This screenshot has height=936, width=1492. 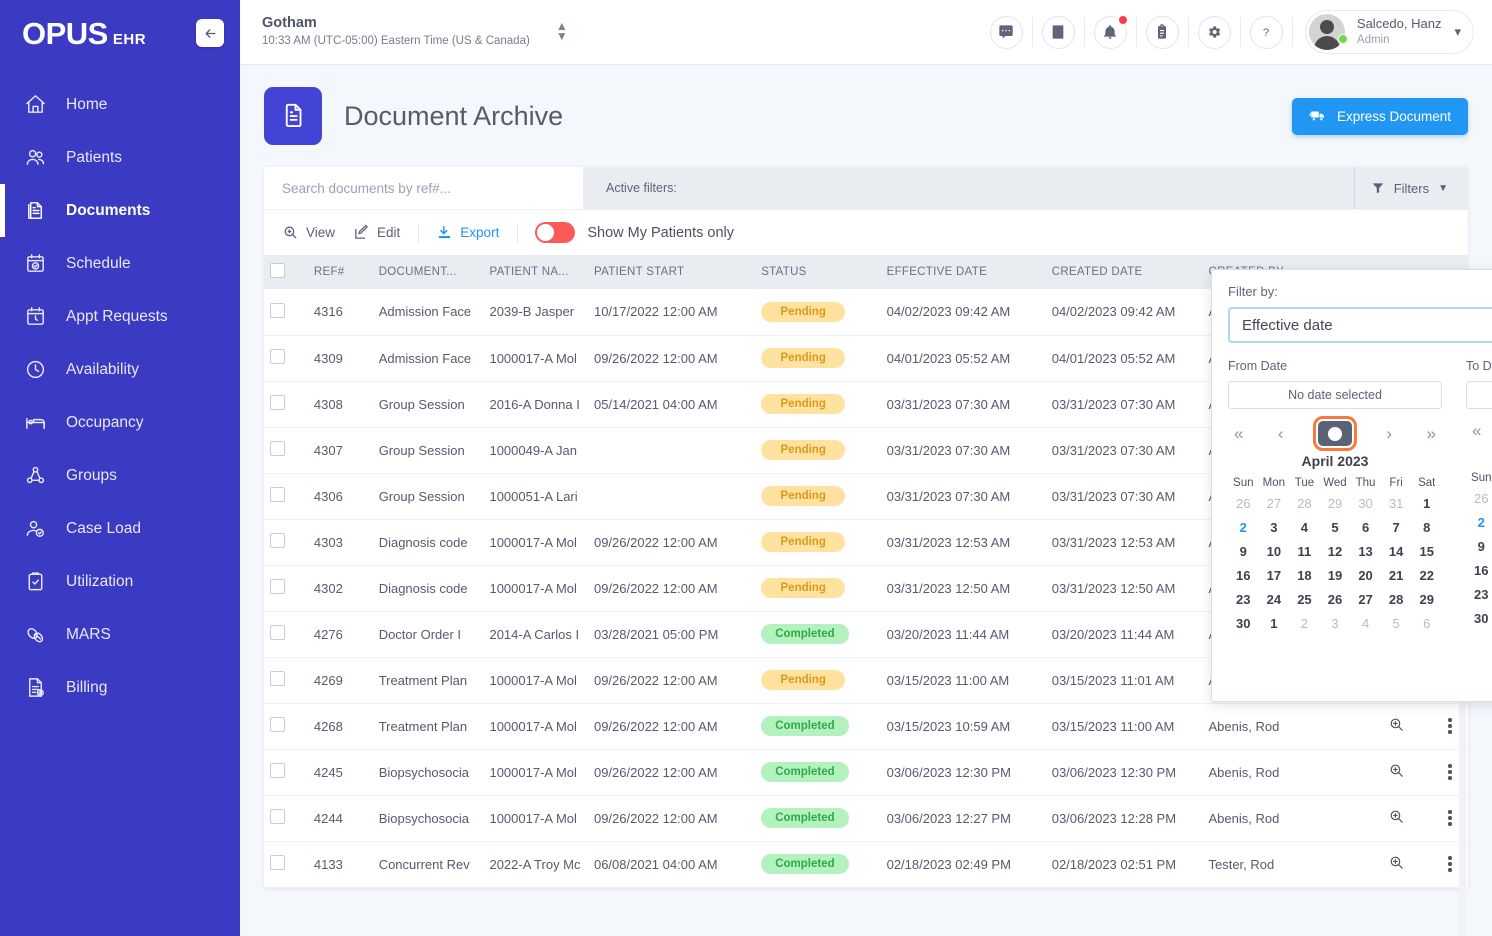 I want to click on search-input, so click(x=423, y=188).